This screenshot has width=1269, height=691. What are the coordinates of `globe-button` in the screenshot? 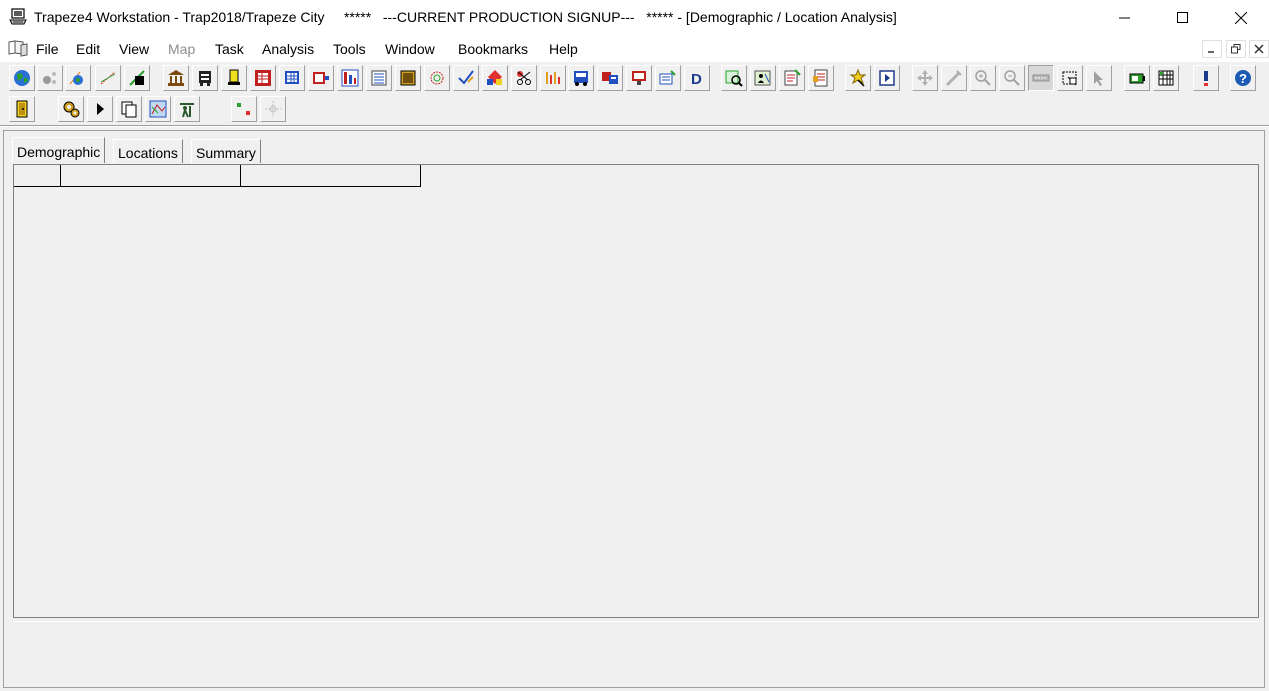 It's located at (22, 78).